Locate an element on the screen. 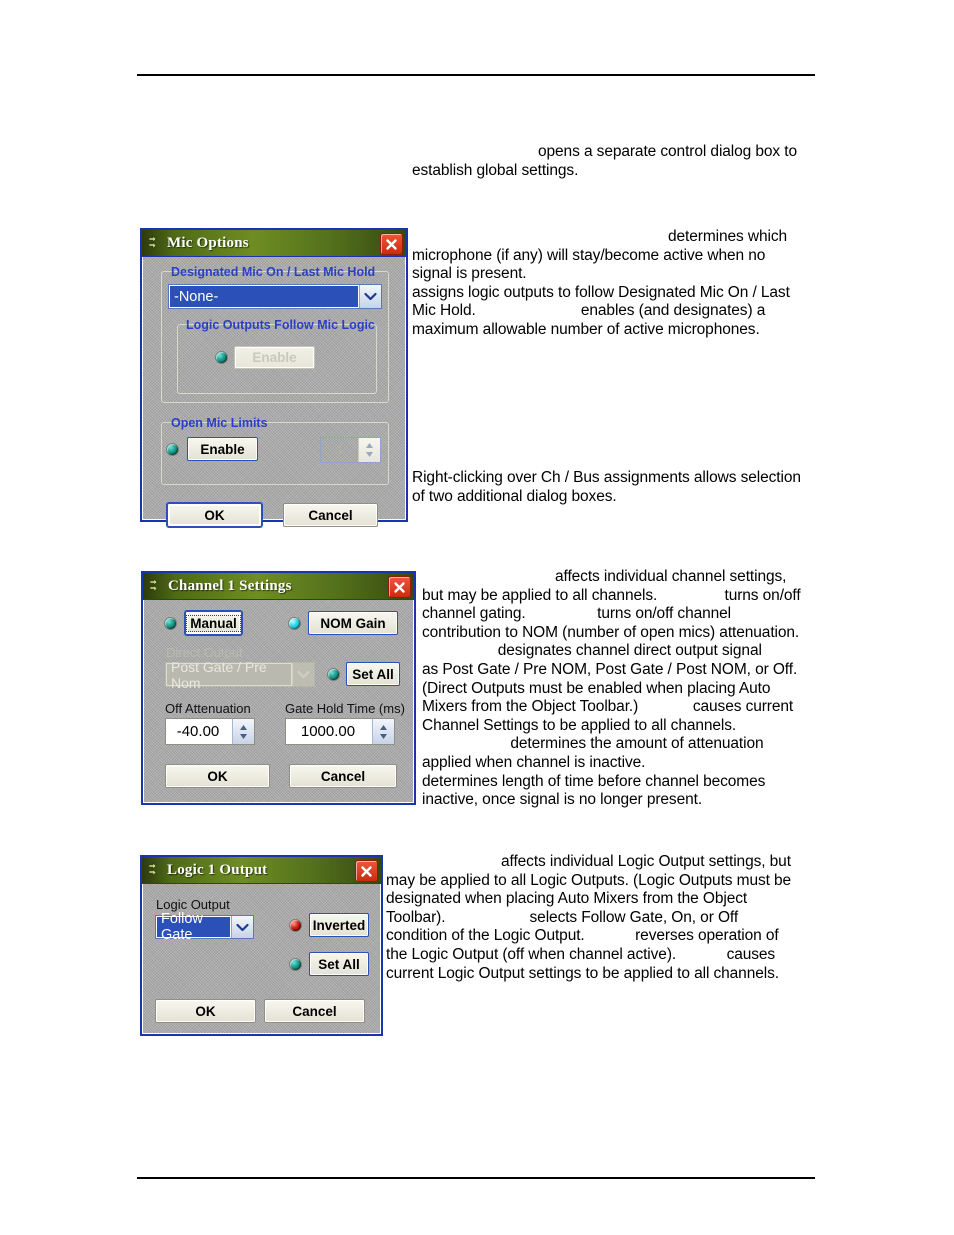  logic-follow-group-label: Logic Outputs Follow Mic Logic is located at coordinates (280, 325).